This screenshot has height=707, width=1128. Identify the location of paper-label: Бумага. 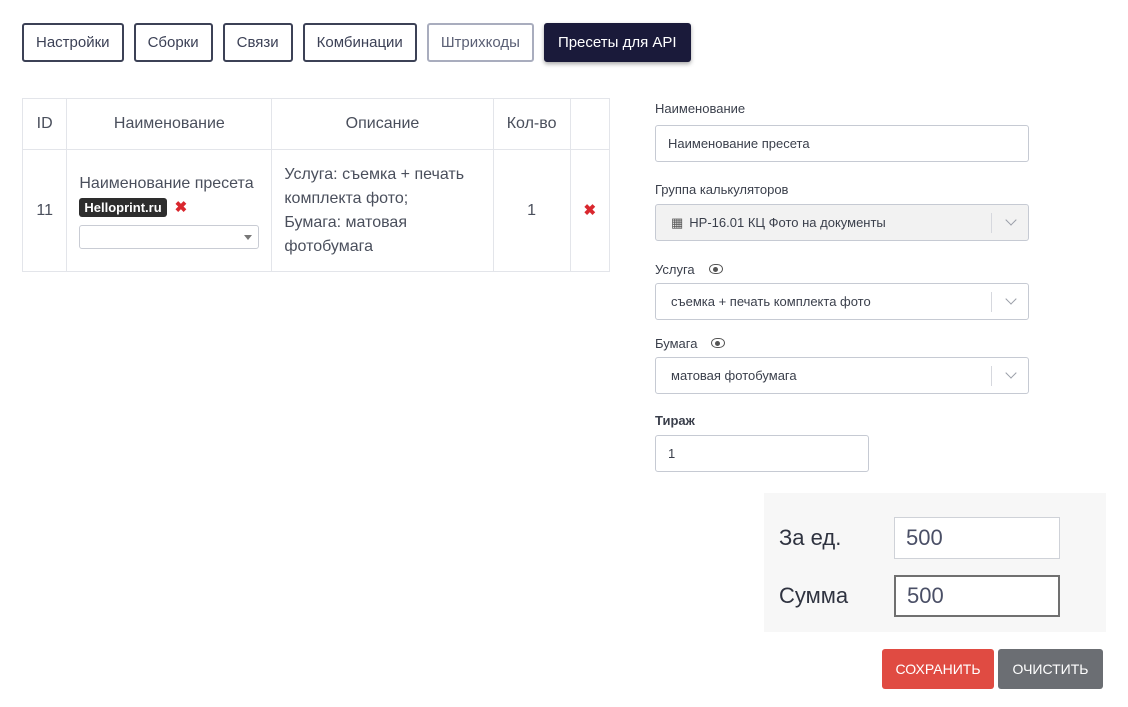
(842, 343).